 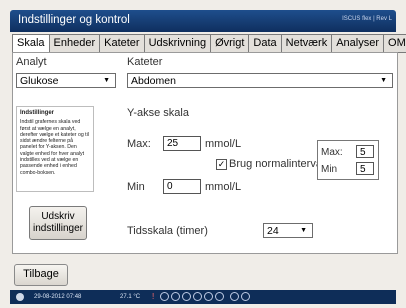 What do you see at coordinates (365, 168) in the screenshot?
I see `normal-min-input: 5` at bounding box center [365, 168].